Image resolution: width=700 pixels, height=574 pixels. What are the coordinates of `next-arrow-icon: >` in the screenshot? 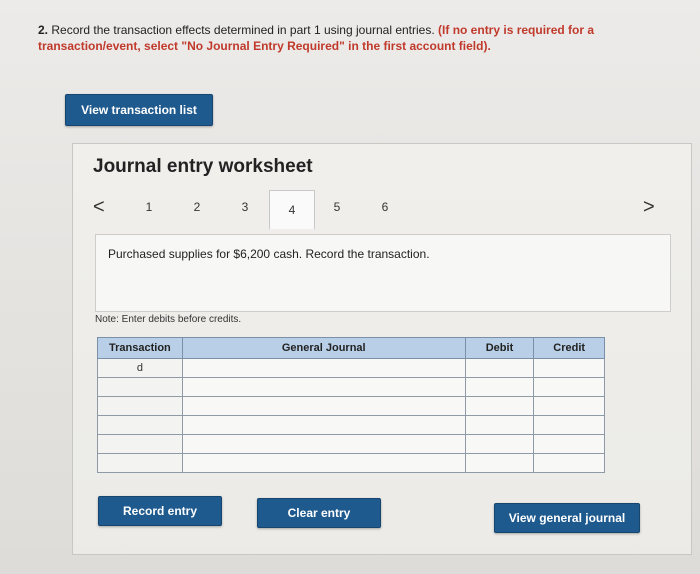 It's located at (649, 207).